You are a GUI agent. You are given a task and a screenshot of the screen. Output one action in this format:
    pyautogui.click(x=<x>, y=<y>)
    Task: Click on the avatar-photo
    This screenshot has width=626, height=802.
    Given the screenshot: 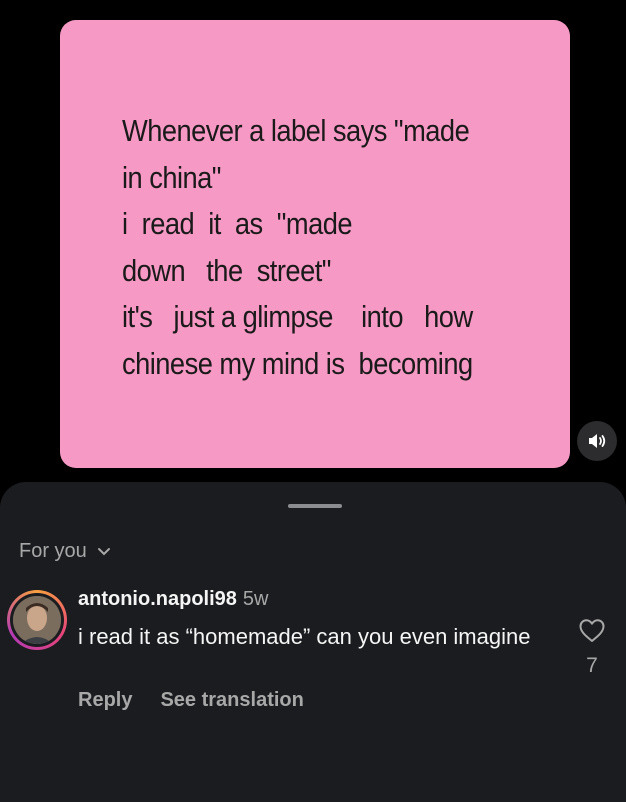 What is the action you would take?
    pyautogui.click(x=37, y=620)
    